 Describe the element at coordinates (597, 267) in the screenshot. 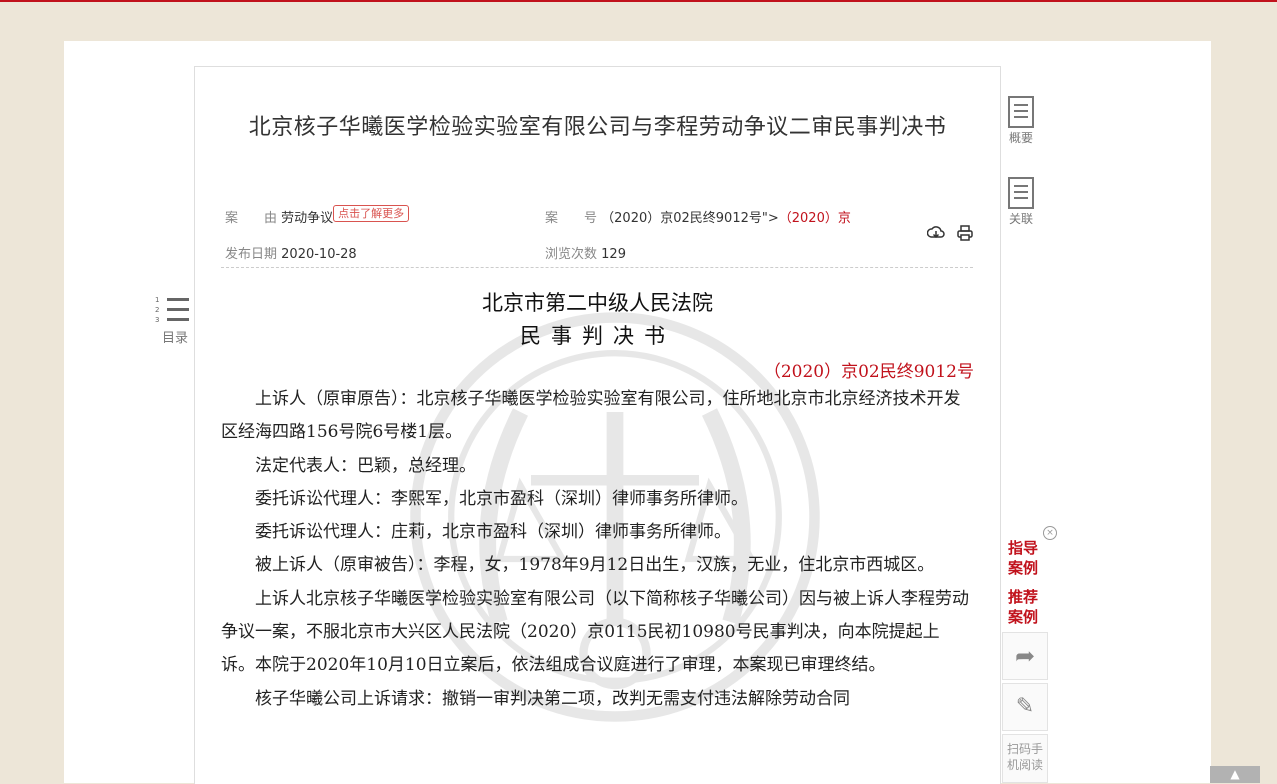

I see `meta-divider` at that location.